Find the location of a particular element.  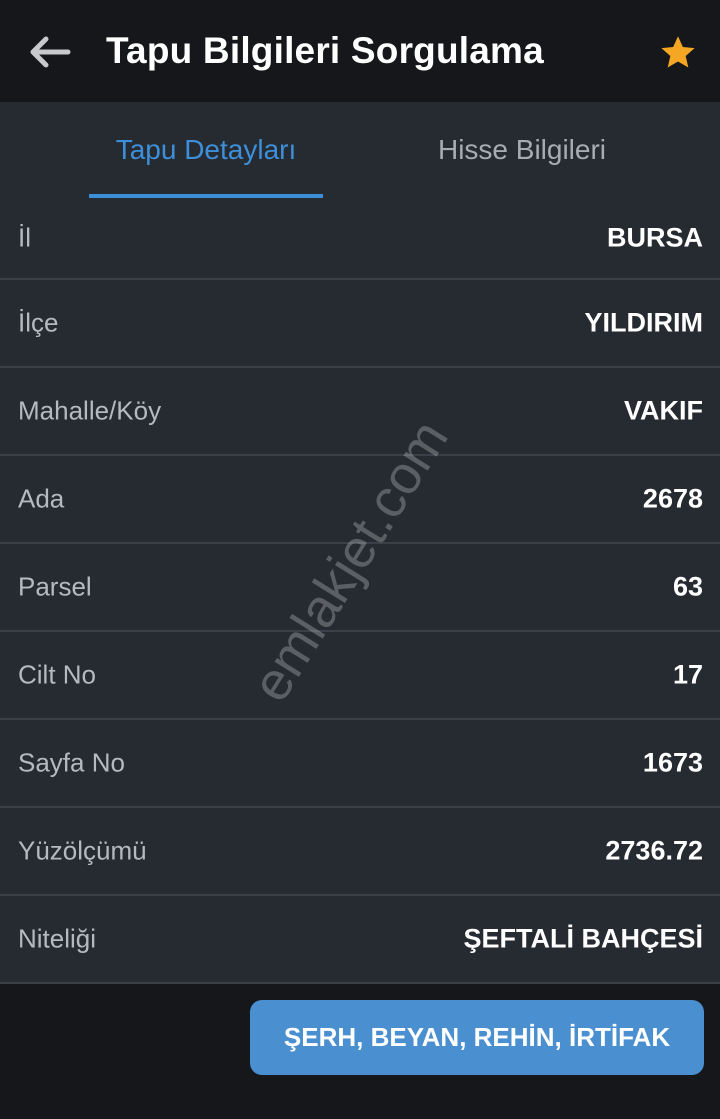

favorite-button is located at coordinates (678, 53).